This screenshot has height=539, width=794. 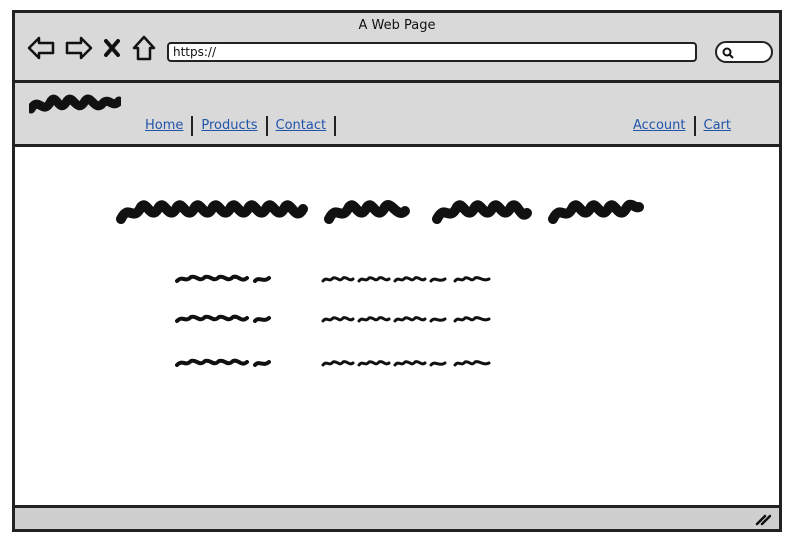 I want to click on nav-divider, so click(x=335, y=126).